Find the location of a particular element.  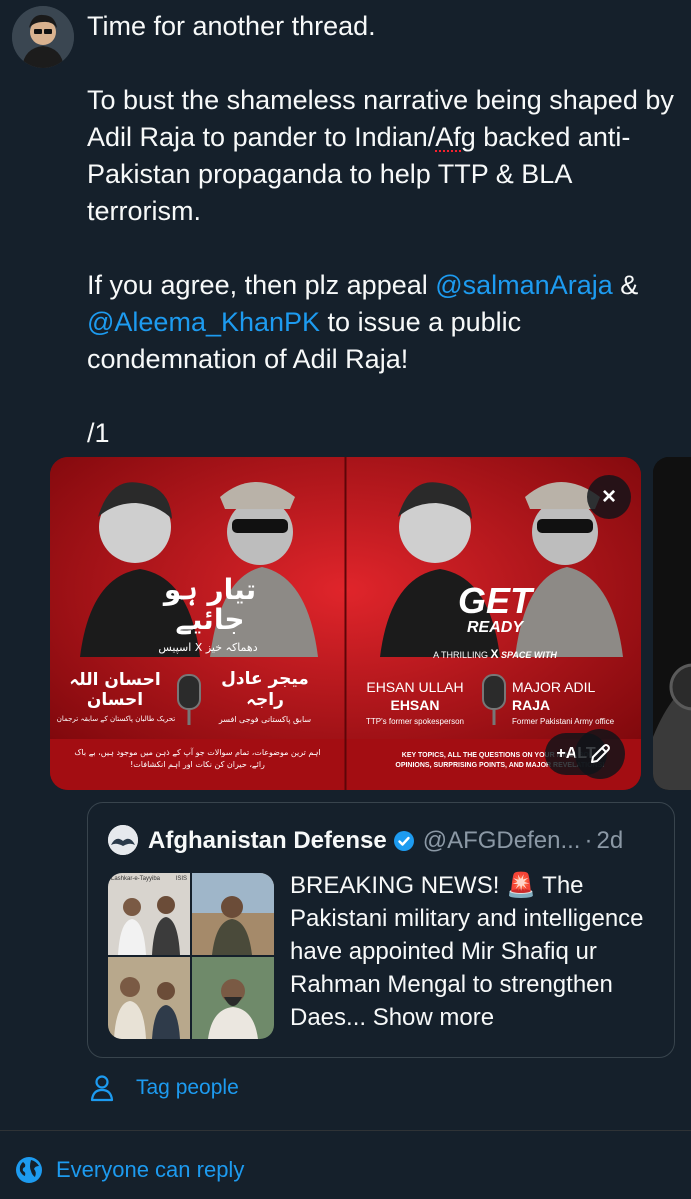

urdu-guest-2-name: میجر عادل راجہ is located at coordinates (265, 689).